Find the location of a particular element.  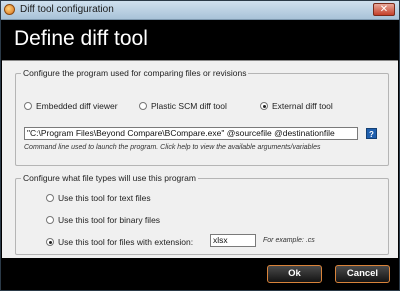

radio-plastic-scm-diff-tool: Plastic SCM diff tool is located at coordinates (183, 106).